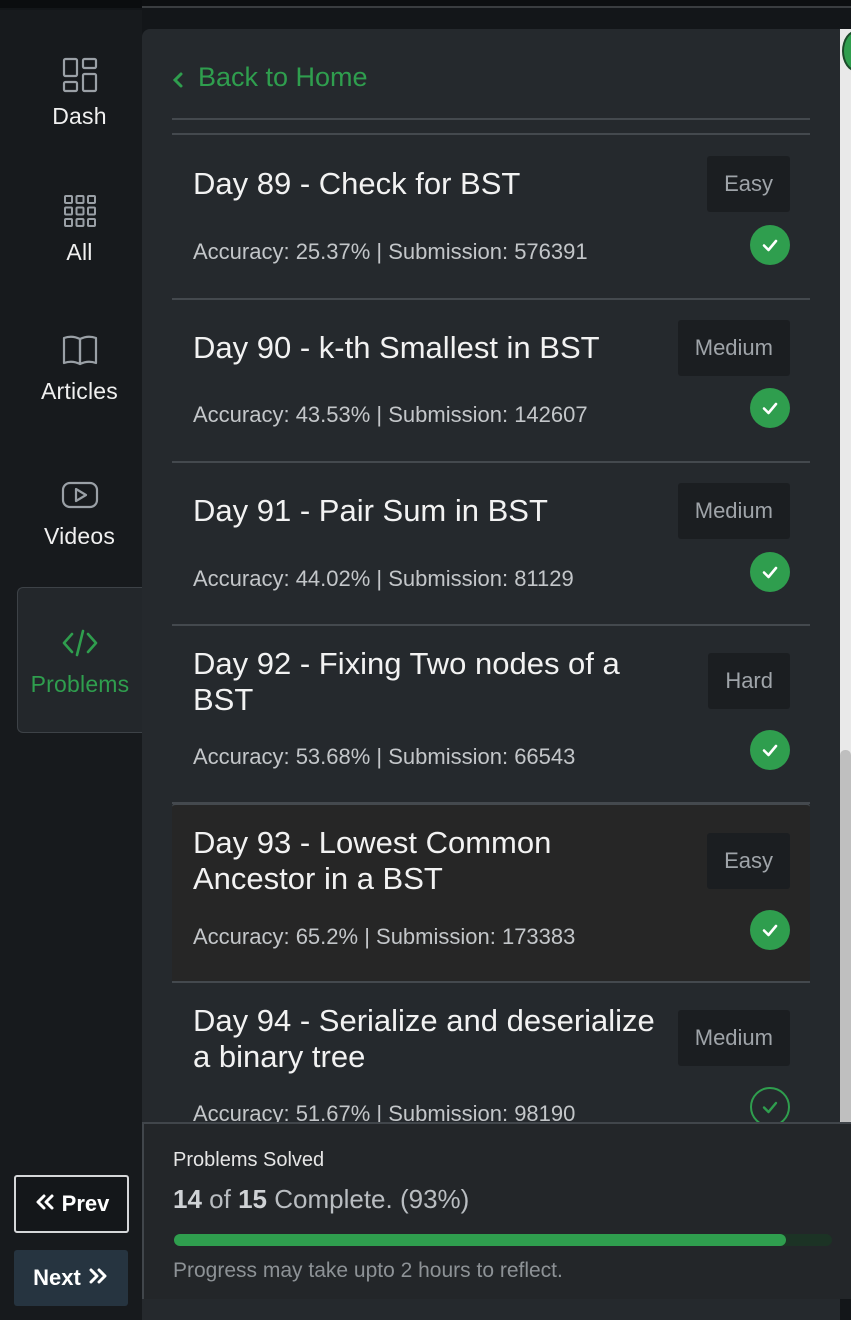 The image size is (851, 1320). What do you see at coordinates (80, 75) in the screenshot?
I see `dashboard-icon` at bounding box center [80, 75].